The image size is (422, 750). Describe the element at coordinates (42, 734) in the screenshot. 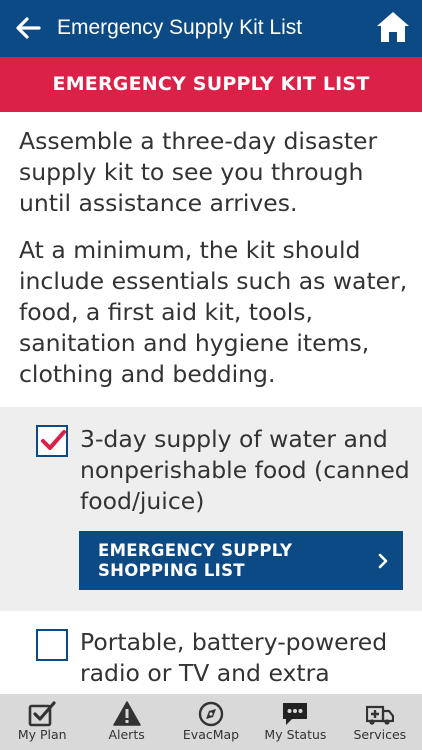

I see `tab-label: My Plan` at that location.